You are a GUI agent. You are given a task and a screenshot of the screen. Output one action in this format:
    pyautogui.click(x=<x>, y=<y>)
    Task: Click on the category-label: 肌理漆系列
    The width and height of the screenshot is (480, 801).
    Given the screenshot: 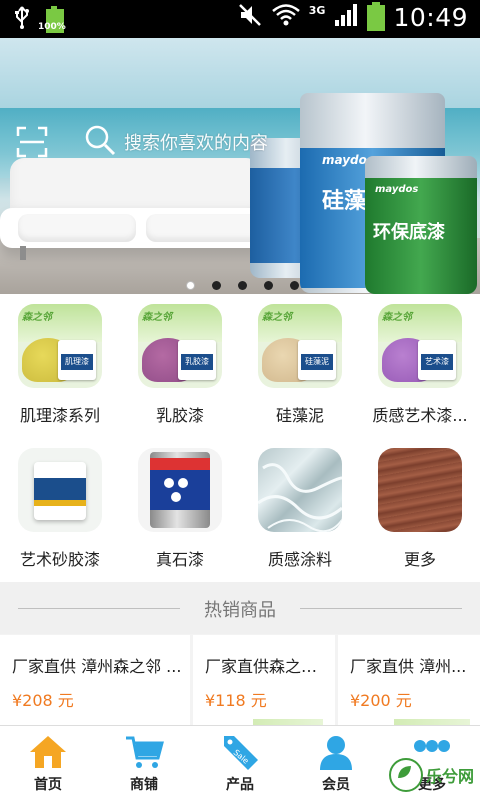 What is the action you would take?
    pyautogui.click(x=59, y=415)
    